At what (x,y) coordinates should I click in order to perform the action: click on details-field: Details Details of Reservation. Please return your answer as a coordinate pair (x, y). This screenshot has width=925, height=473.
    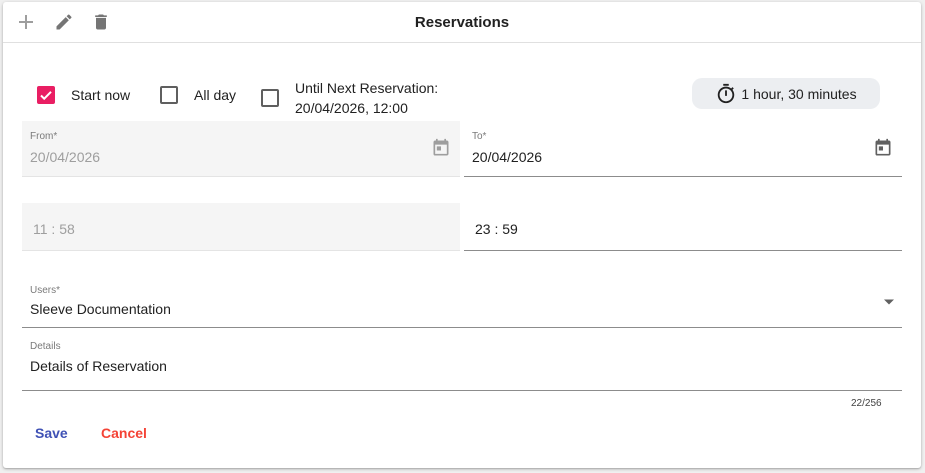
    Looking at the image, I should click on (462, 361).